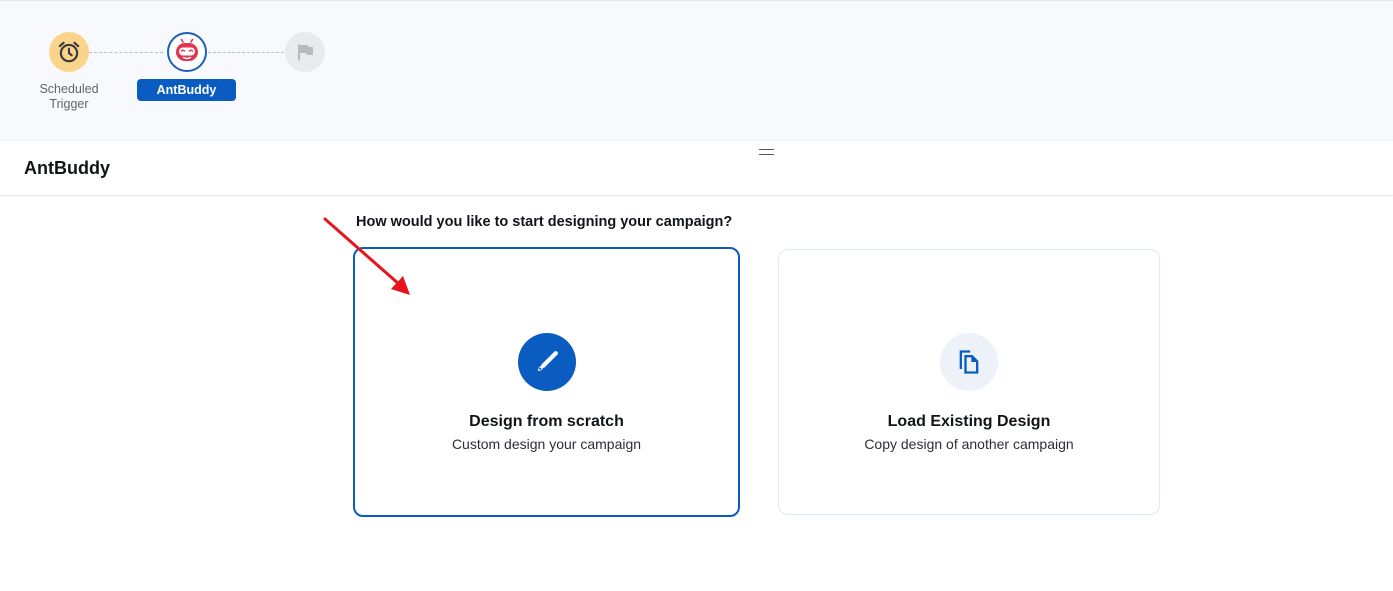 The image size is (1393, 591). I want to click on design-from-scratch-subtitle: Custom design your campaign, so click(546, 444).